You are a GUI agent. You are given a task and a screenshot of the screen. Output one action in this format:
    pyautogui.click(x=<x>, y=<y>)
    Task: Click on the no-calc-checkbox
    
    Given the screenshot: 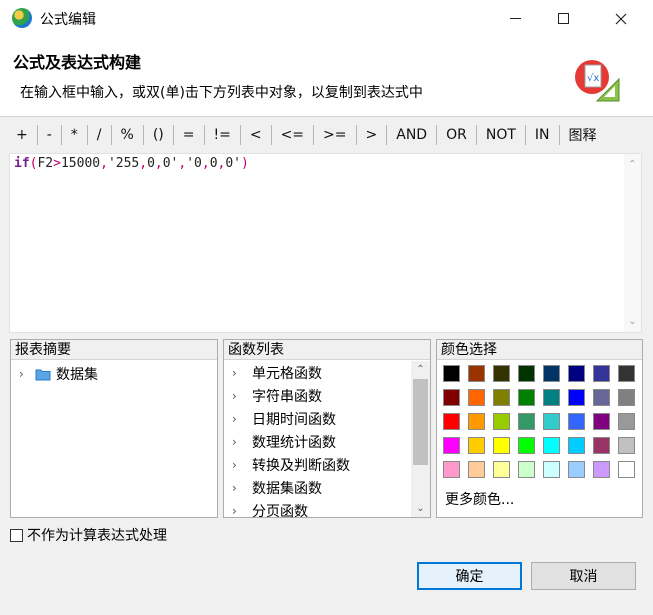 What is the action you would take?
    pyautogui.click(x=16, y=535)
    